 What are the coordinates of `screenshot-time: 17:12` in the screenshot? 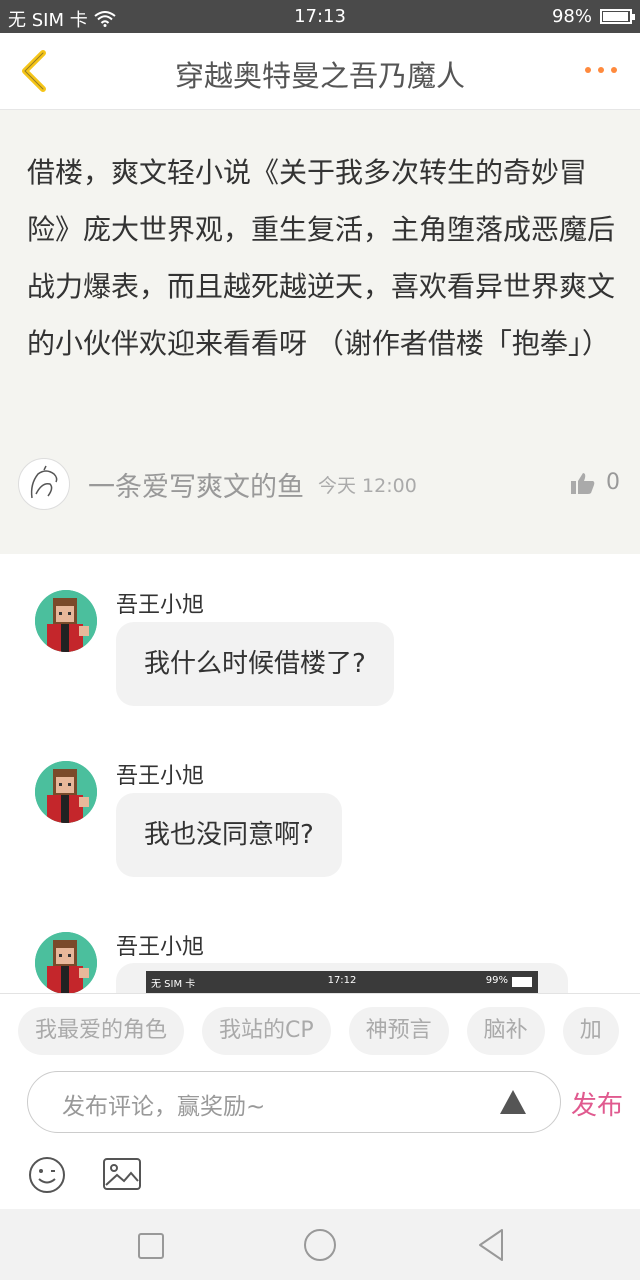 It's located at (342, 980).